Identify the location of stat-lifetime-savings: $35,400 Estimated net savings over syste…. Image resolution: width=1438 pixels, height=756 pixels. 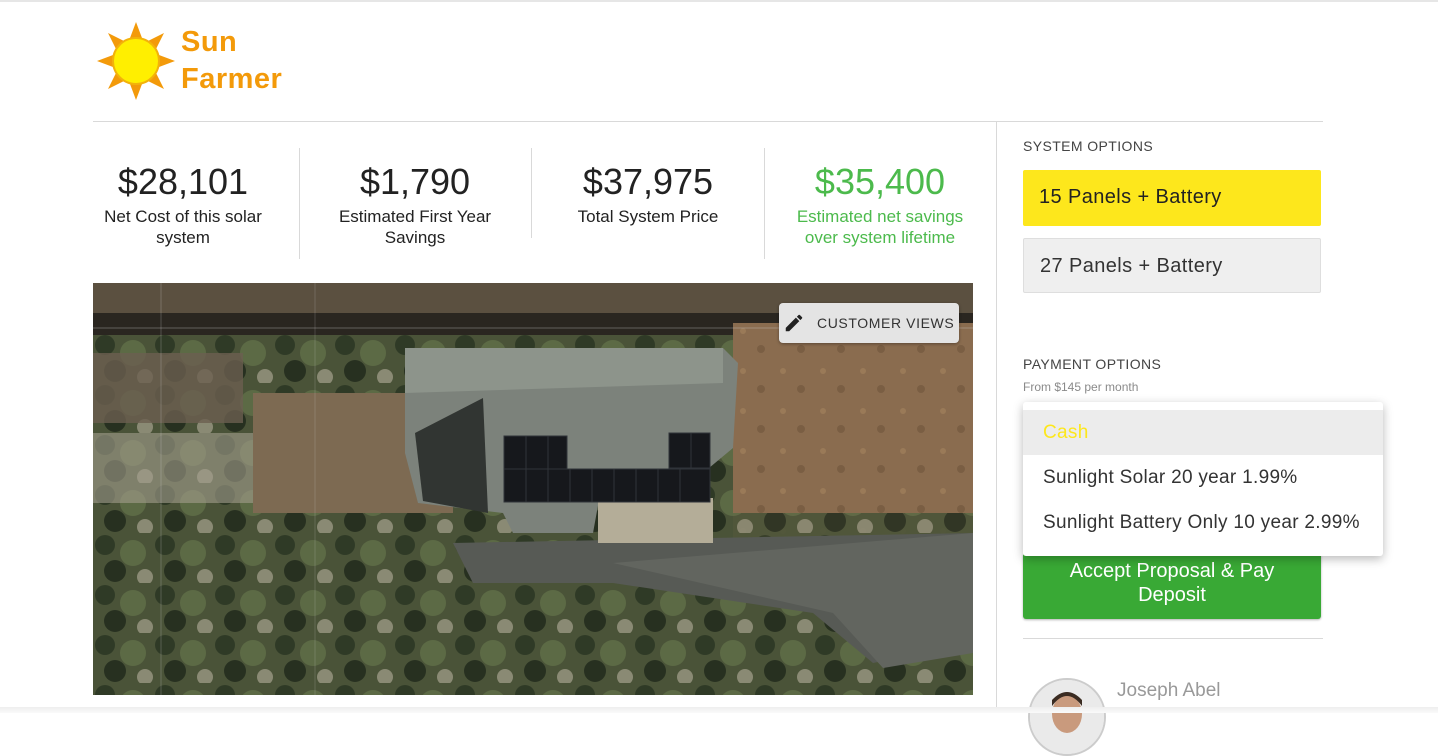
(880, 204).